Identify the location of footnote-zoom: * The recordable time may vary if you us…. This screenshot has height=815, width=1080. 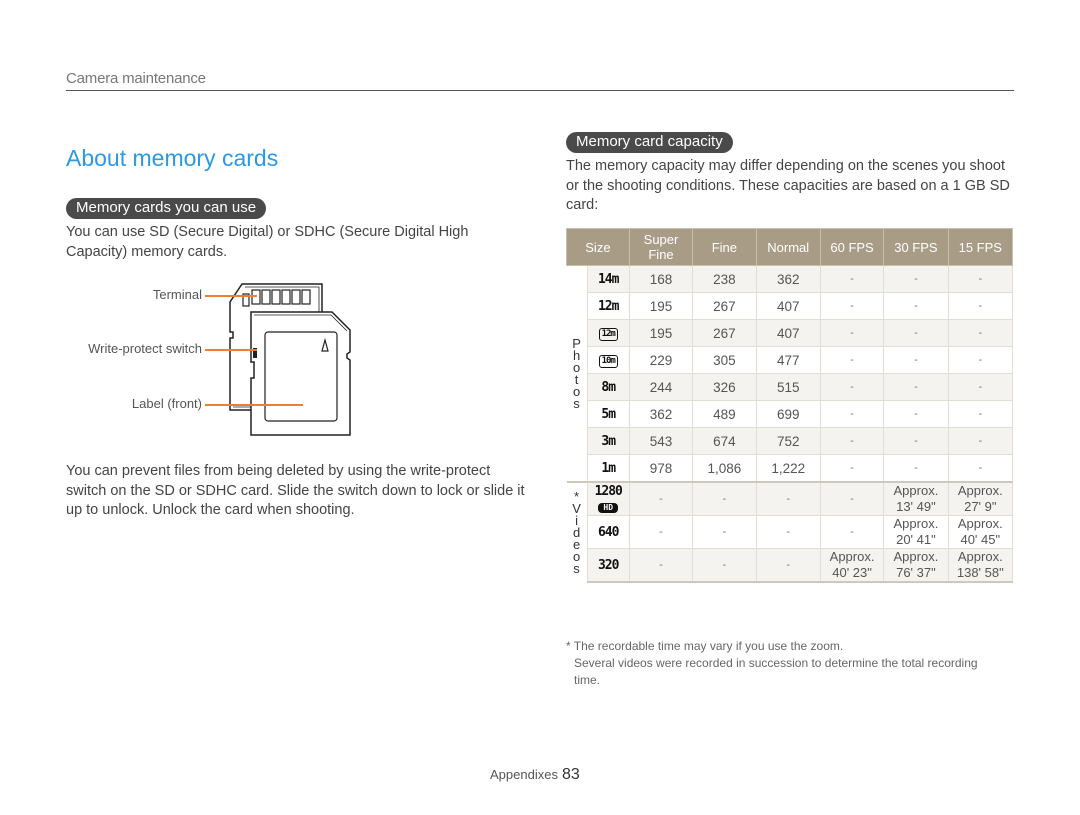
(705, 646).